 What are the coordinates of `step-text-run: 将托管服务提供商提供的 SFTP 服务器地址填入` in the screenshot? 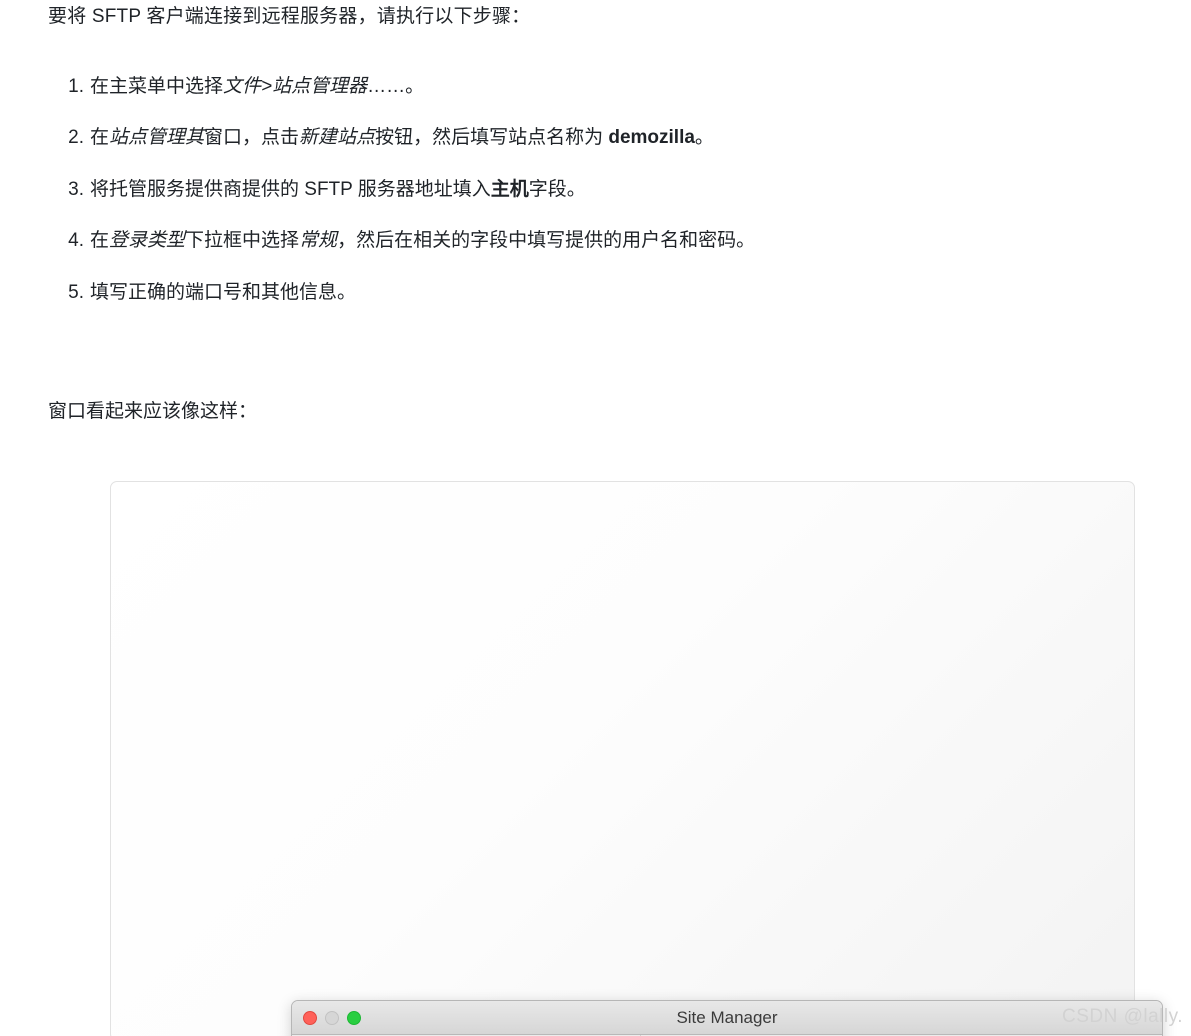 It's located at (290, 189).